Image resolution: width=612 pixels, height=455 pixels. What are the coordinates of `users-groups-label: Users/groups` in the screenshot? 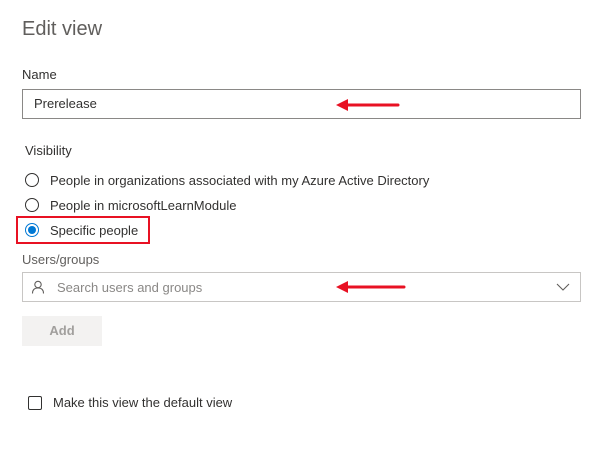 It's located at (61, 259).